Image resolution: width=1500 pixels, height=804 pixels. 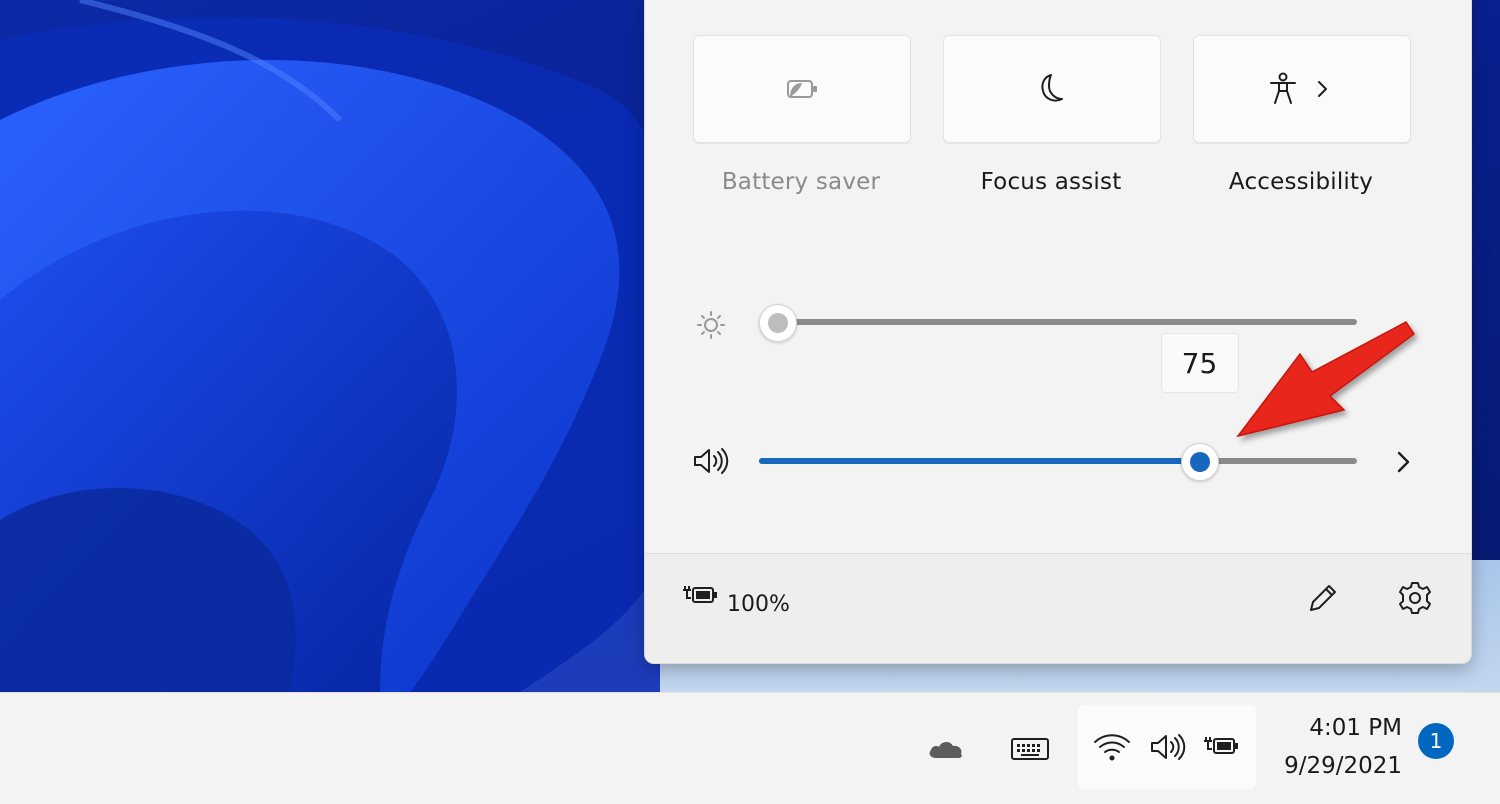 What do you see at coordinates (778, 323) in the screenshot?
I see `brightness-slider-thumb` at bounding box center [778, 323].